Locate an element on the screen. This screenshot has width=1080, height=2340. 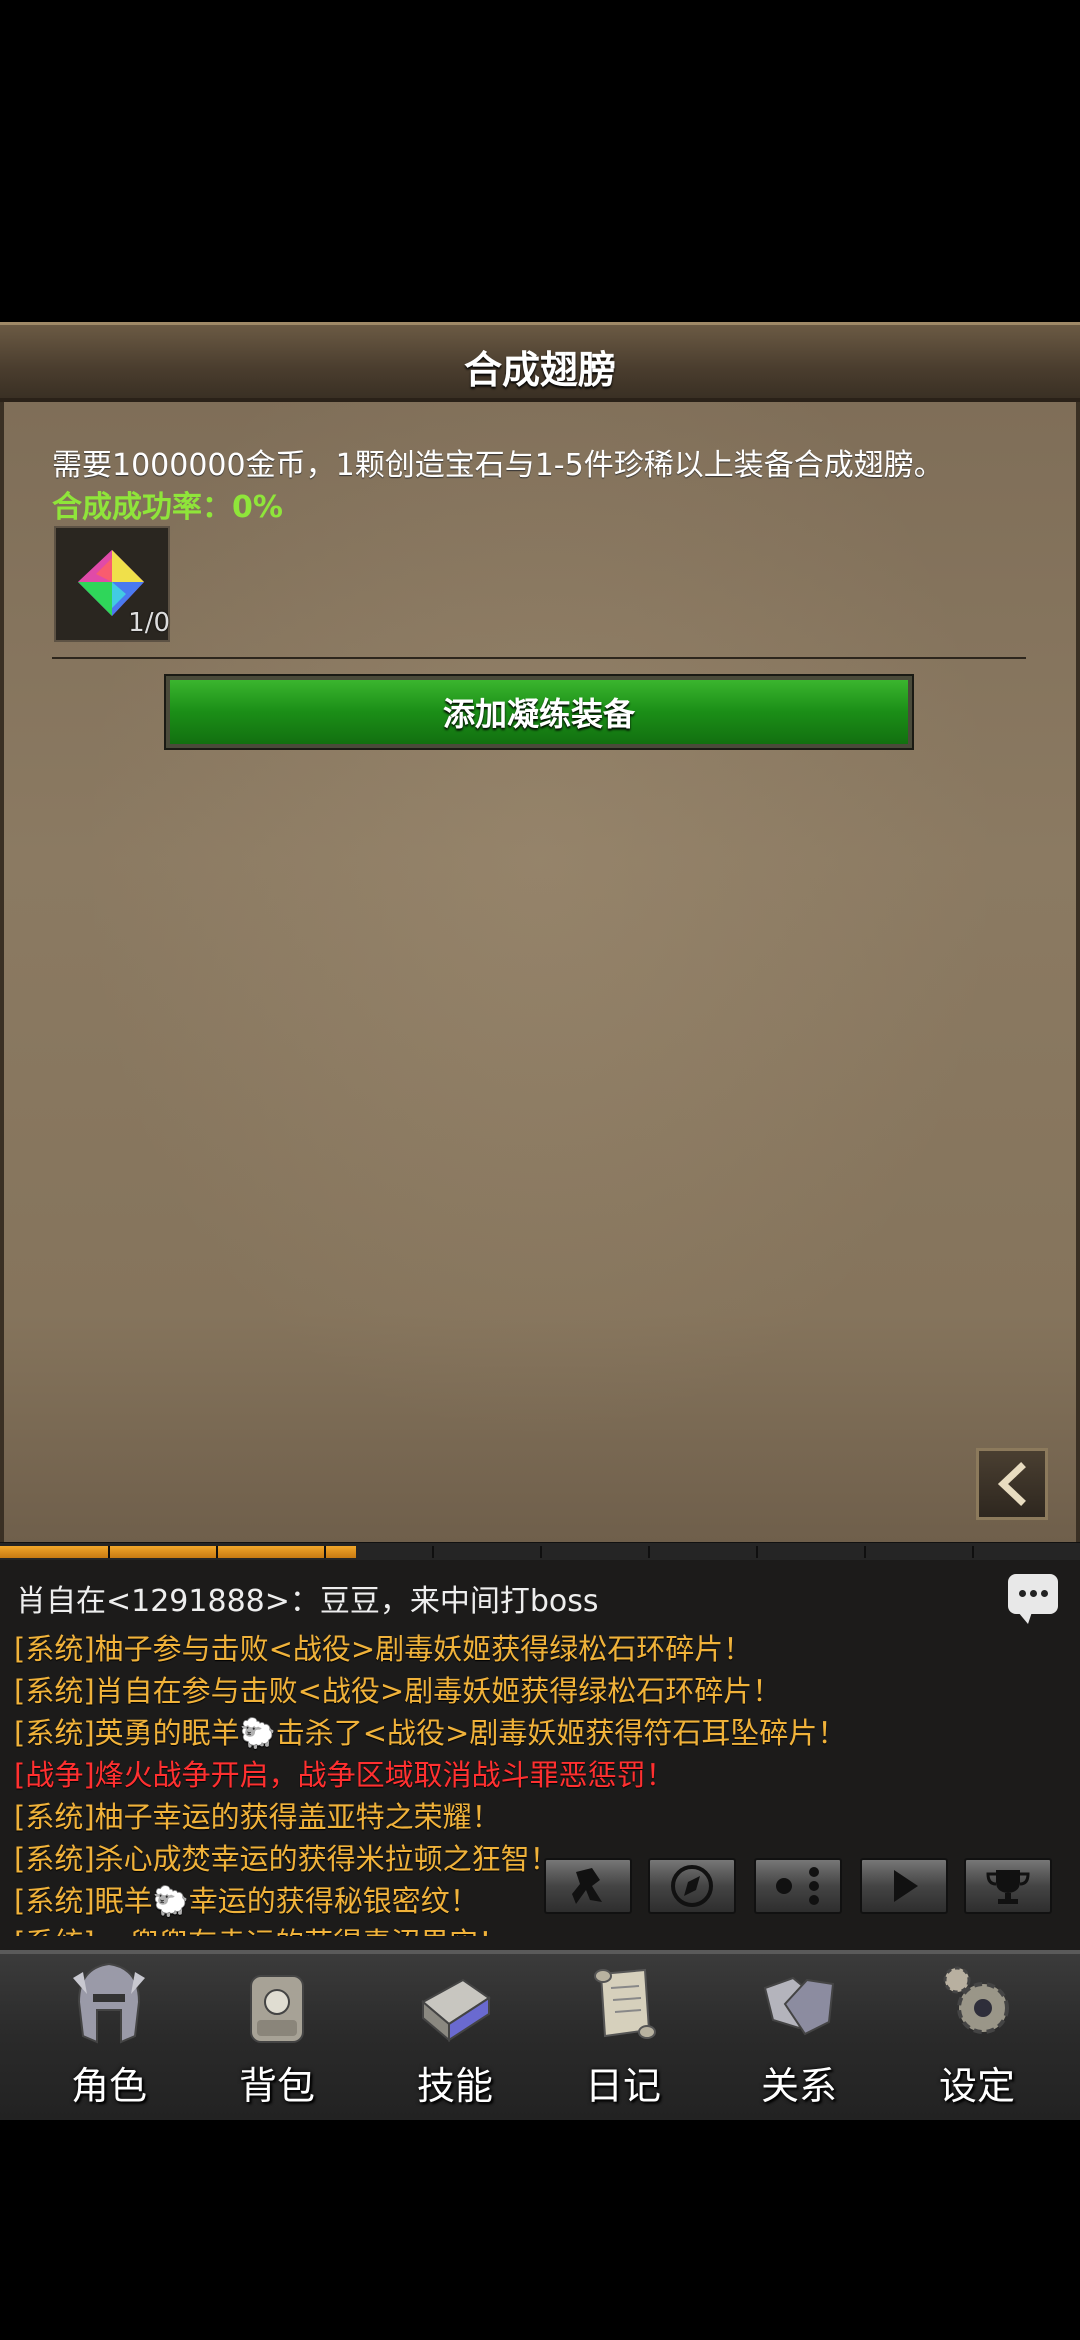
chat-message: [系统]肖自在参与击败<战役>剧毒妖姬获得绿松石环碎片！ is located at coordinates (398, 1691).